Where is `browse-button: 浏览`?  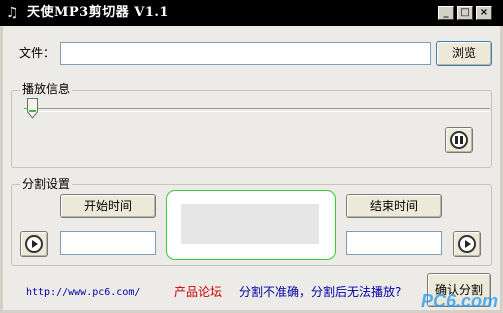
browse-button: 浏览 is located at coordinates (464, 53).